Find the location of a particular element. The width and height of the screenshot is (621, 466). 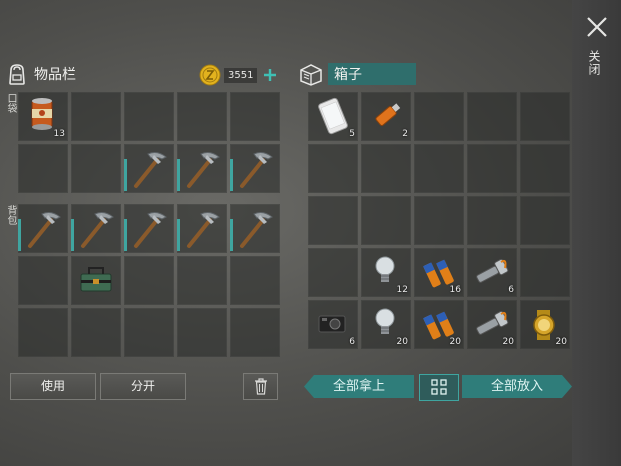

item-count: 5 is located at coordinates (352, 134).